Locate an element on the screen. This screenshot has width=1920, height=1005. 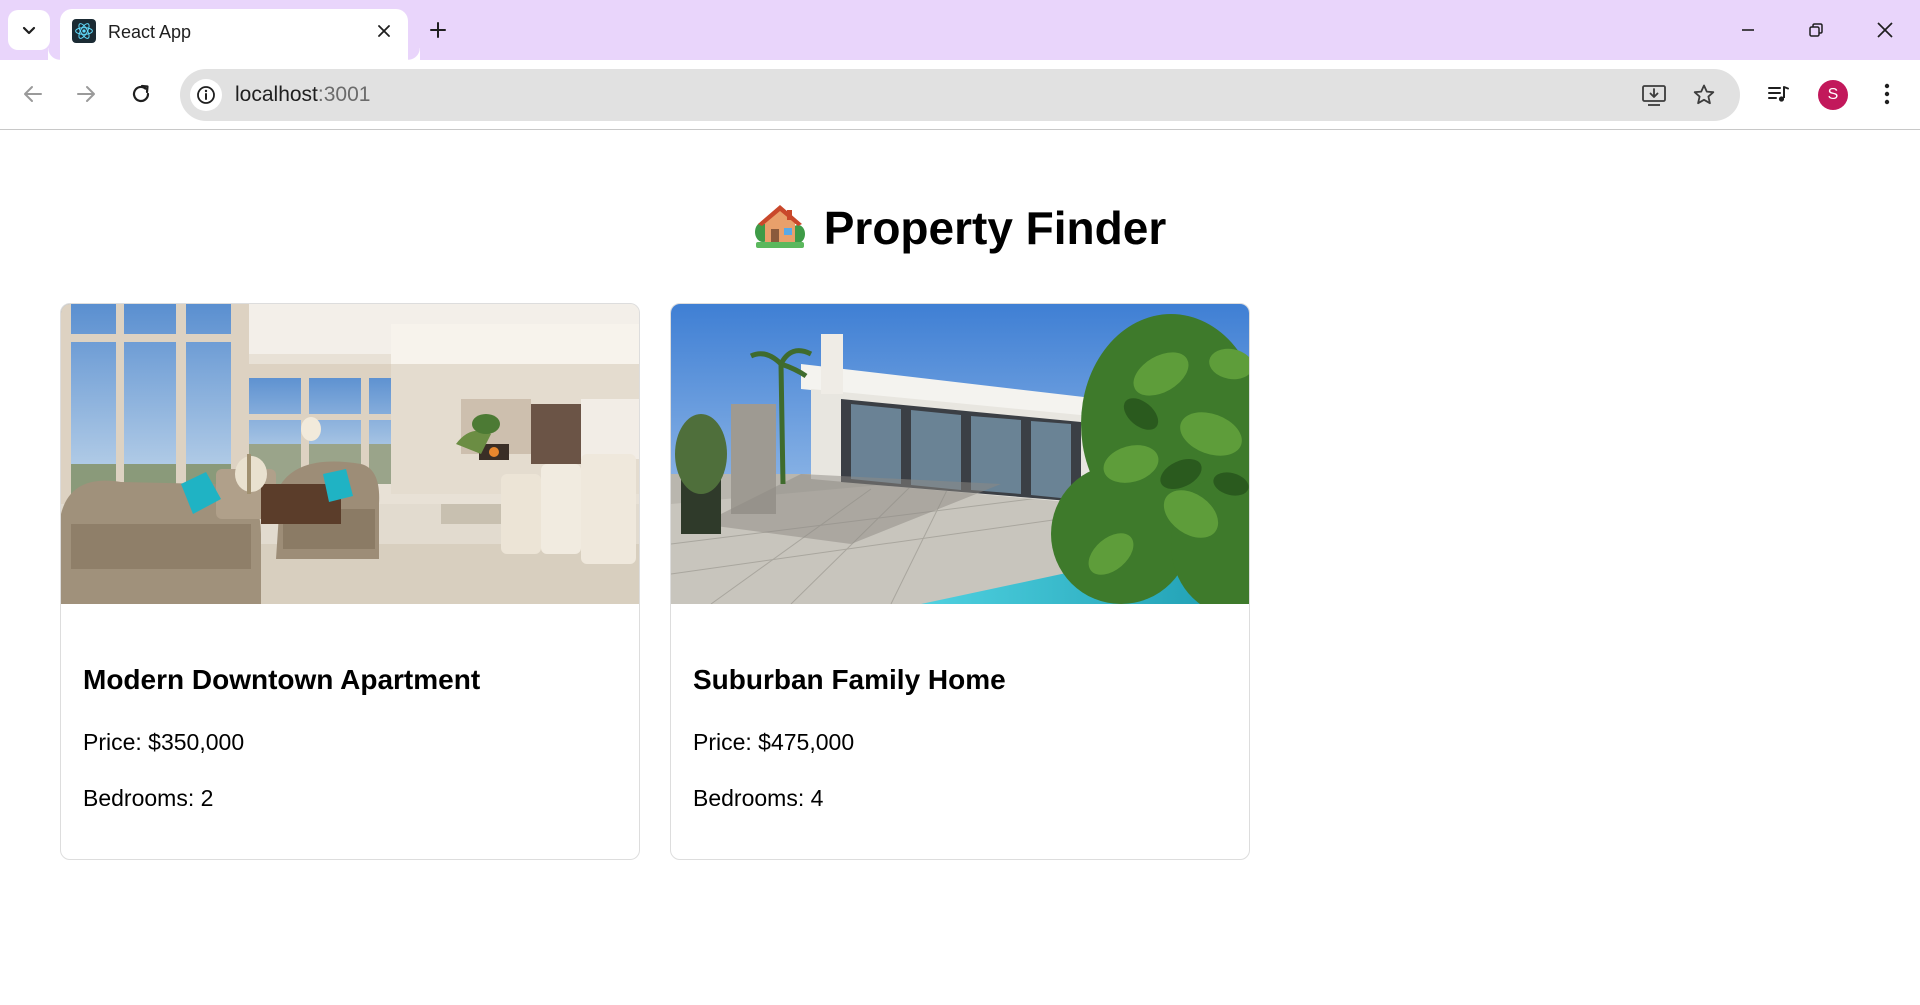
address-bar: localhost:3001 is located at coordinates (960, 95).